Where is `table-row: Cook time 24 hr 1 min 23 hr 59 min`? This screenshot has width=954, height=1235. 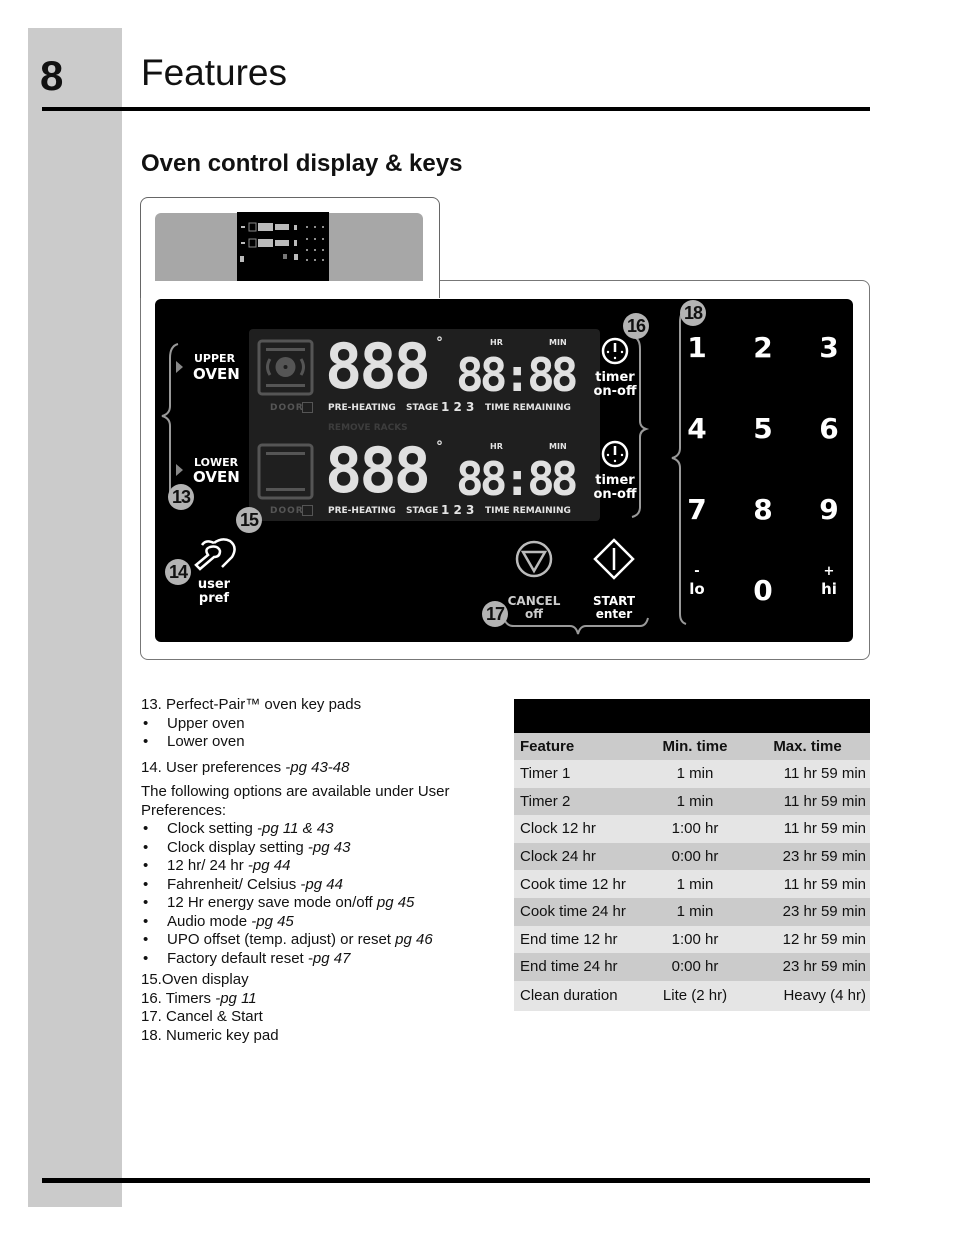
table-row: Cook time 24 hr 1 min 23 hr 59 min is located at coordinates (692, 911).